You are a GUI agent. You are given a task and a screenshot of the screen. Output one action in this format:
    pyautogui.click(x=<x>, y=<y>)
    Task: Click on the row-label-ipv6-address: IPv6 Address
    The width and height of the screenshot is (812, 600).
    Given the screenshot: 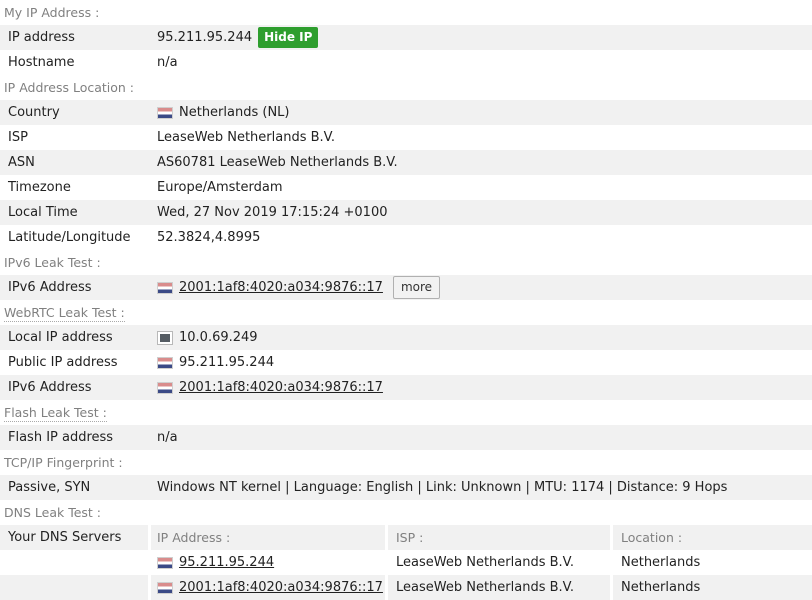 What is the action you would take?
    pyautogui.click(x=74, y=287)
    